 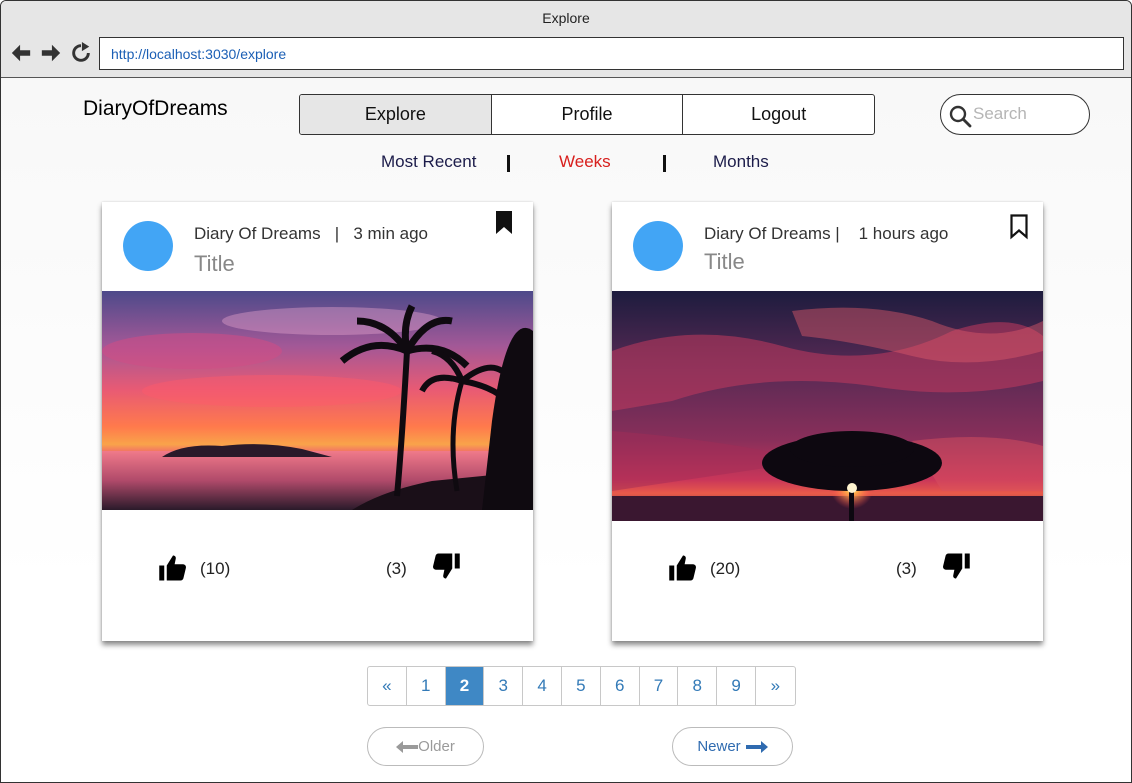 What do you see at coordinates (21, 53) in the screenshot?
I see `back-arrow-icon` at bounding box center [21, 53].